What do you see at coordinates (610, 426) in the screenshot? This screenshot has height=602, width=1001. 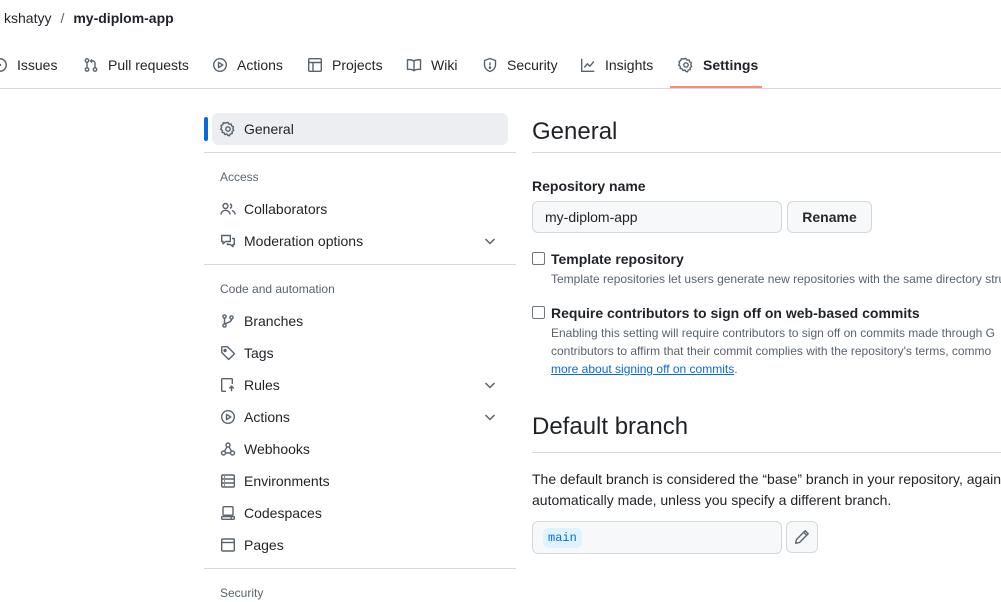 I see `default-branch-title: Default branch` at bounding box center [610, 426].